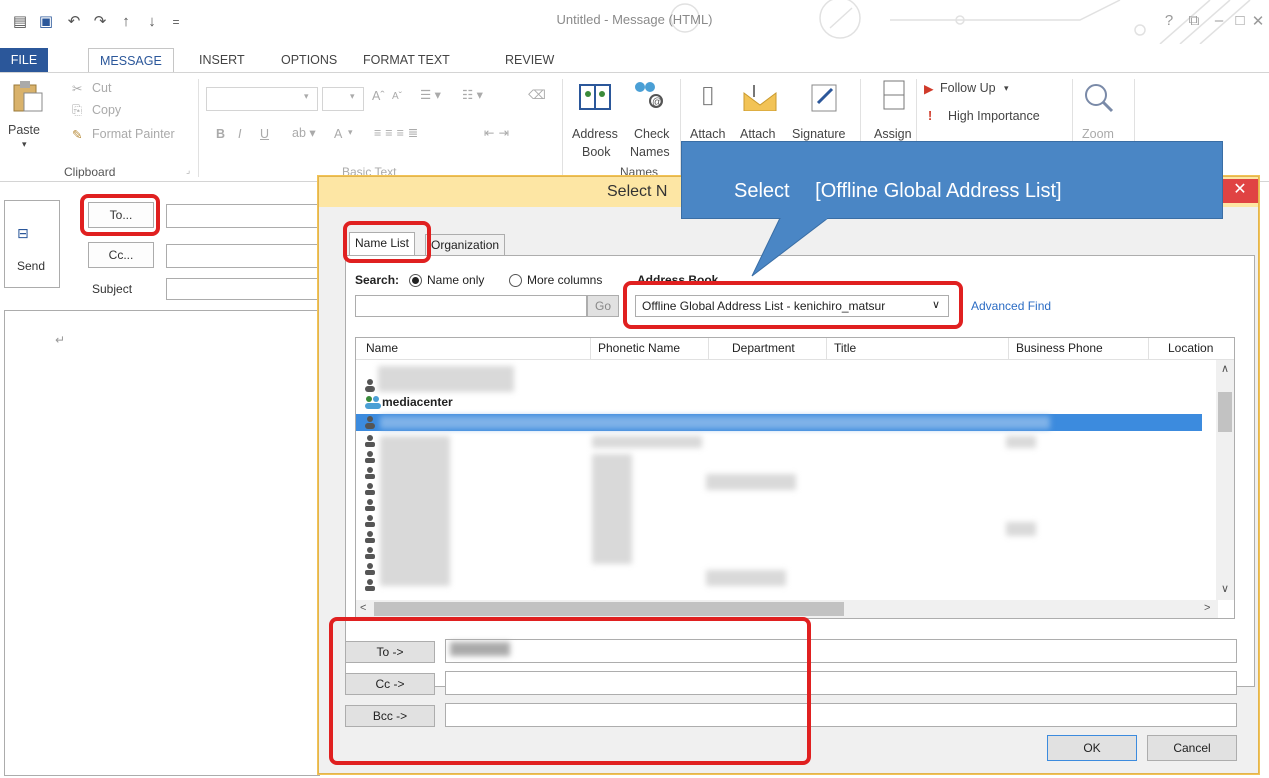 This screenshot has width=1269, height=778. Describe the element at coordinates (595, 134) in the screenshot. I see `address-book-button: Address` at that location.